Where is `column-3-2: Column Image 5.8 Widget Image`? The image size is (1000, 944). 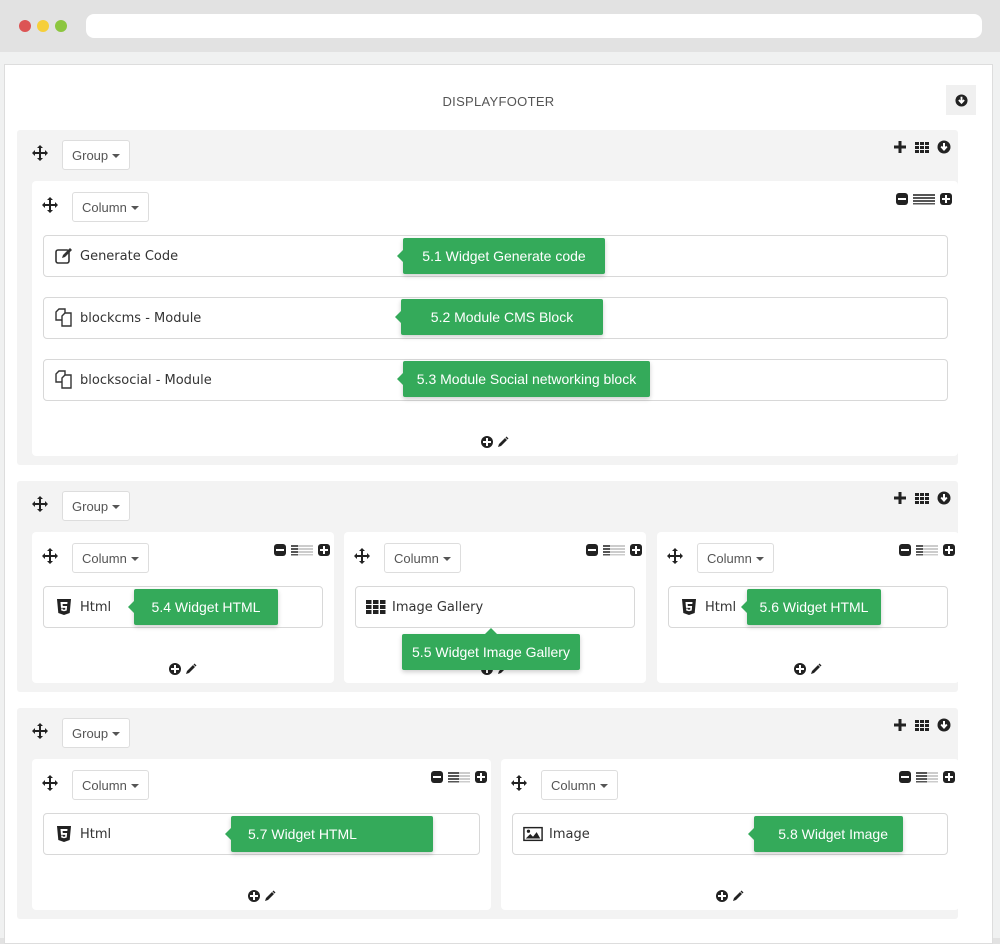
column-3-2: Column Image 5.8 Widget Image is located at coordinates (730, 834).